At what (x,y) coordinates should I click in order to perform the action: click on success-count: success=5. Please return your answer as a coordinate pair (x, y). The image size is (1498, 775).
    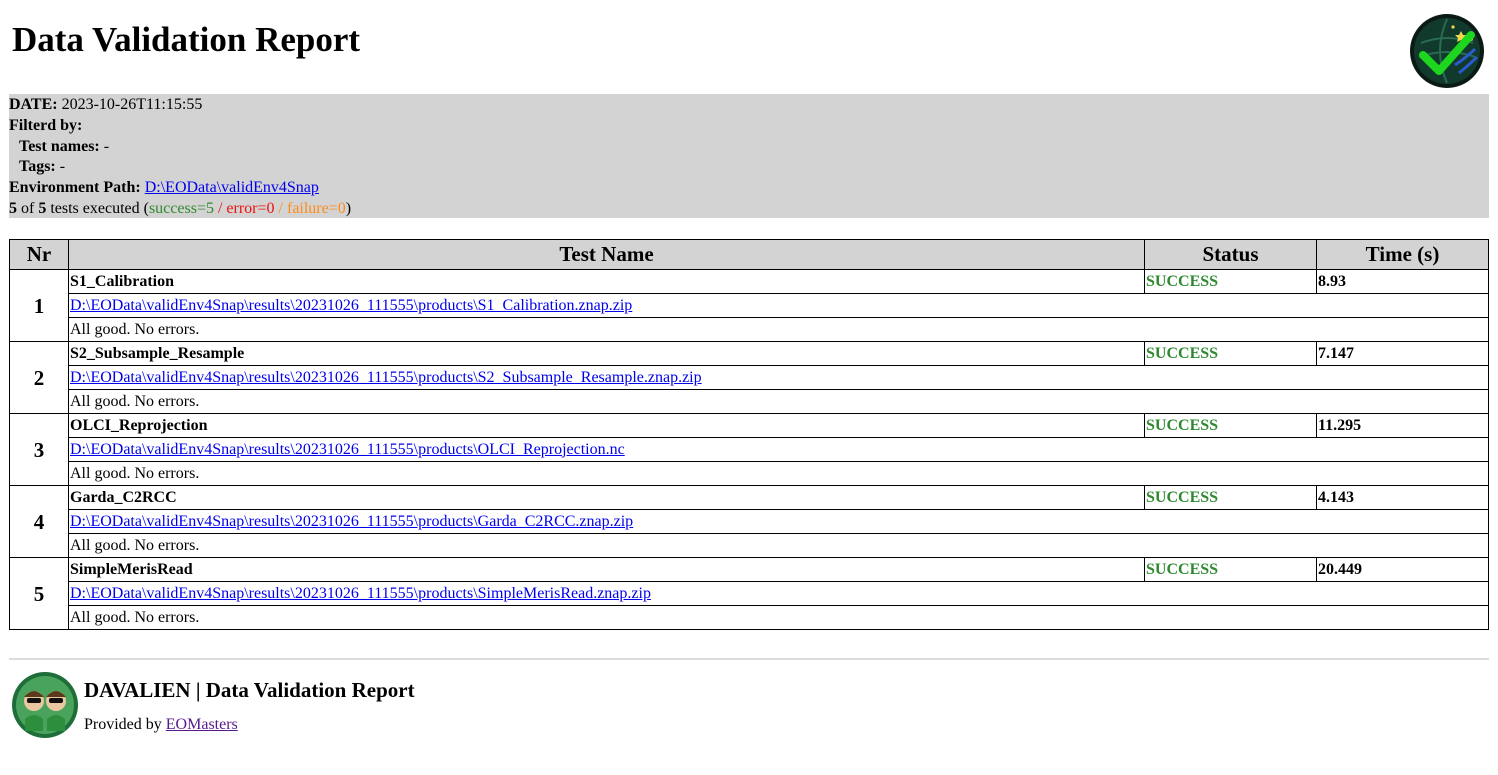
    Looking at the image, I should click on (181, 208).